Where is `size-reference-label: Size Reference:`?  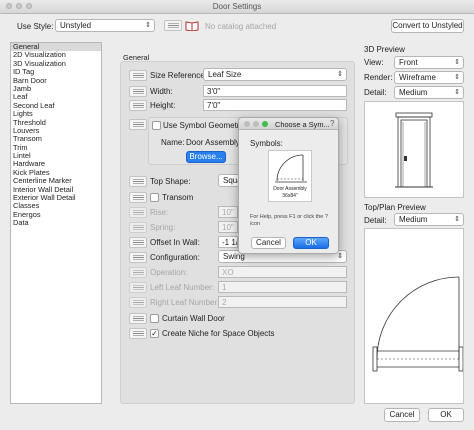
size-reference-label: Size Reference: is located at coordinates (178, 75).